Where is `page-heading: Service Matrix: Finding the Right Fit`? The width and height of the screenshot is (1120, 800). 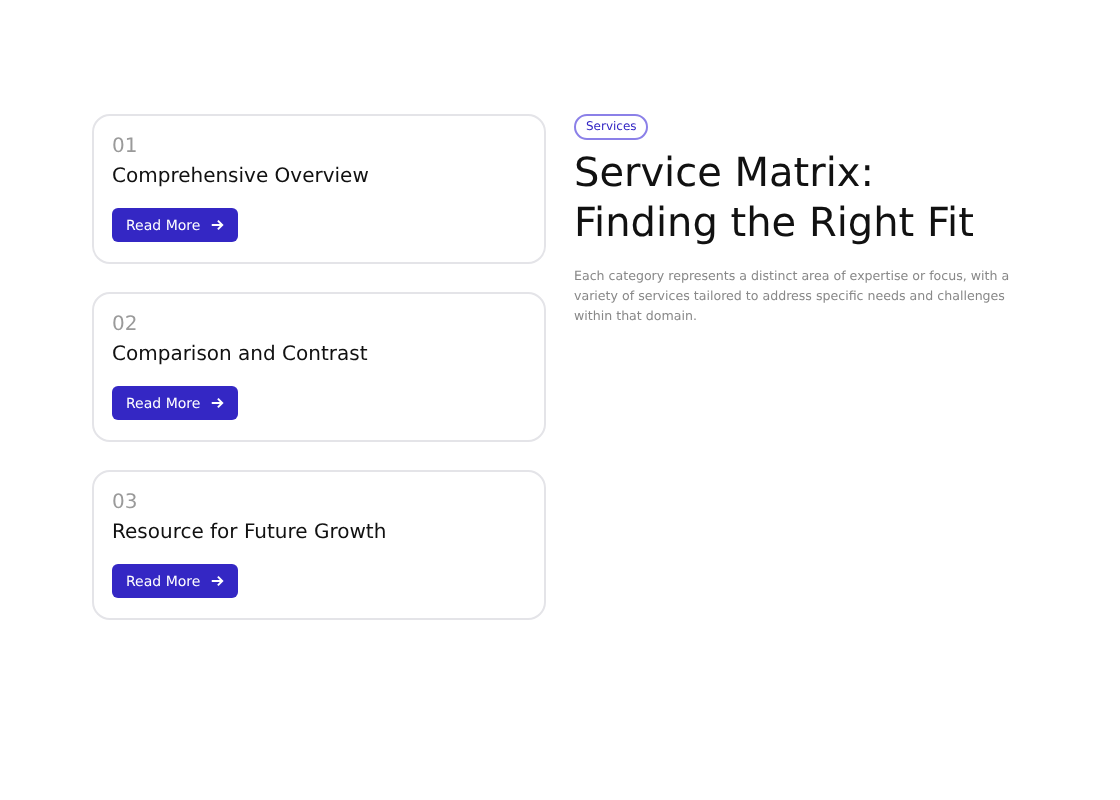 page-heading: Service Matrix: Finding the Right Fit is located at coordinates (775, 198).